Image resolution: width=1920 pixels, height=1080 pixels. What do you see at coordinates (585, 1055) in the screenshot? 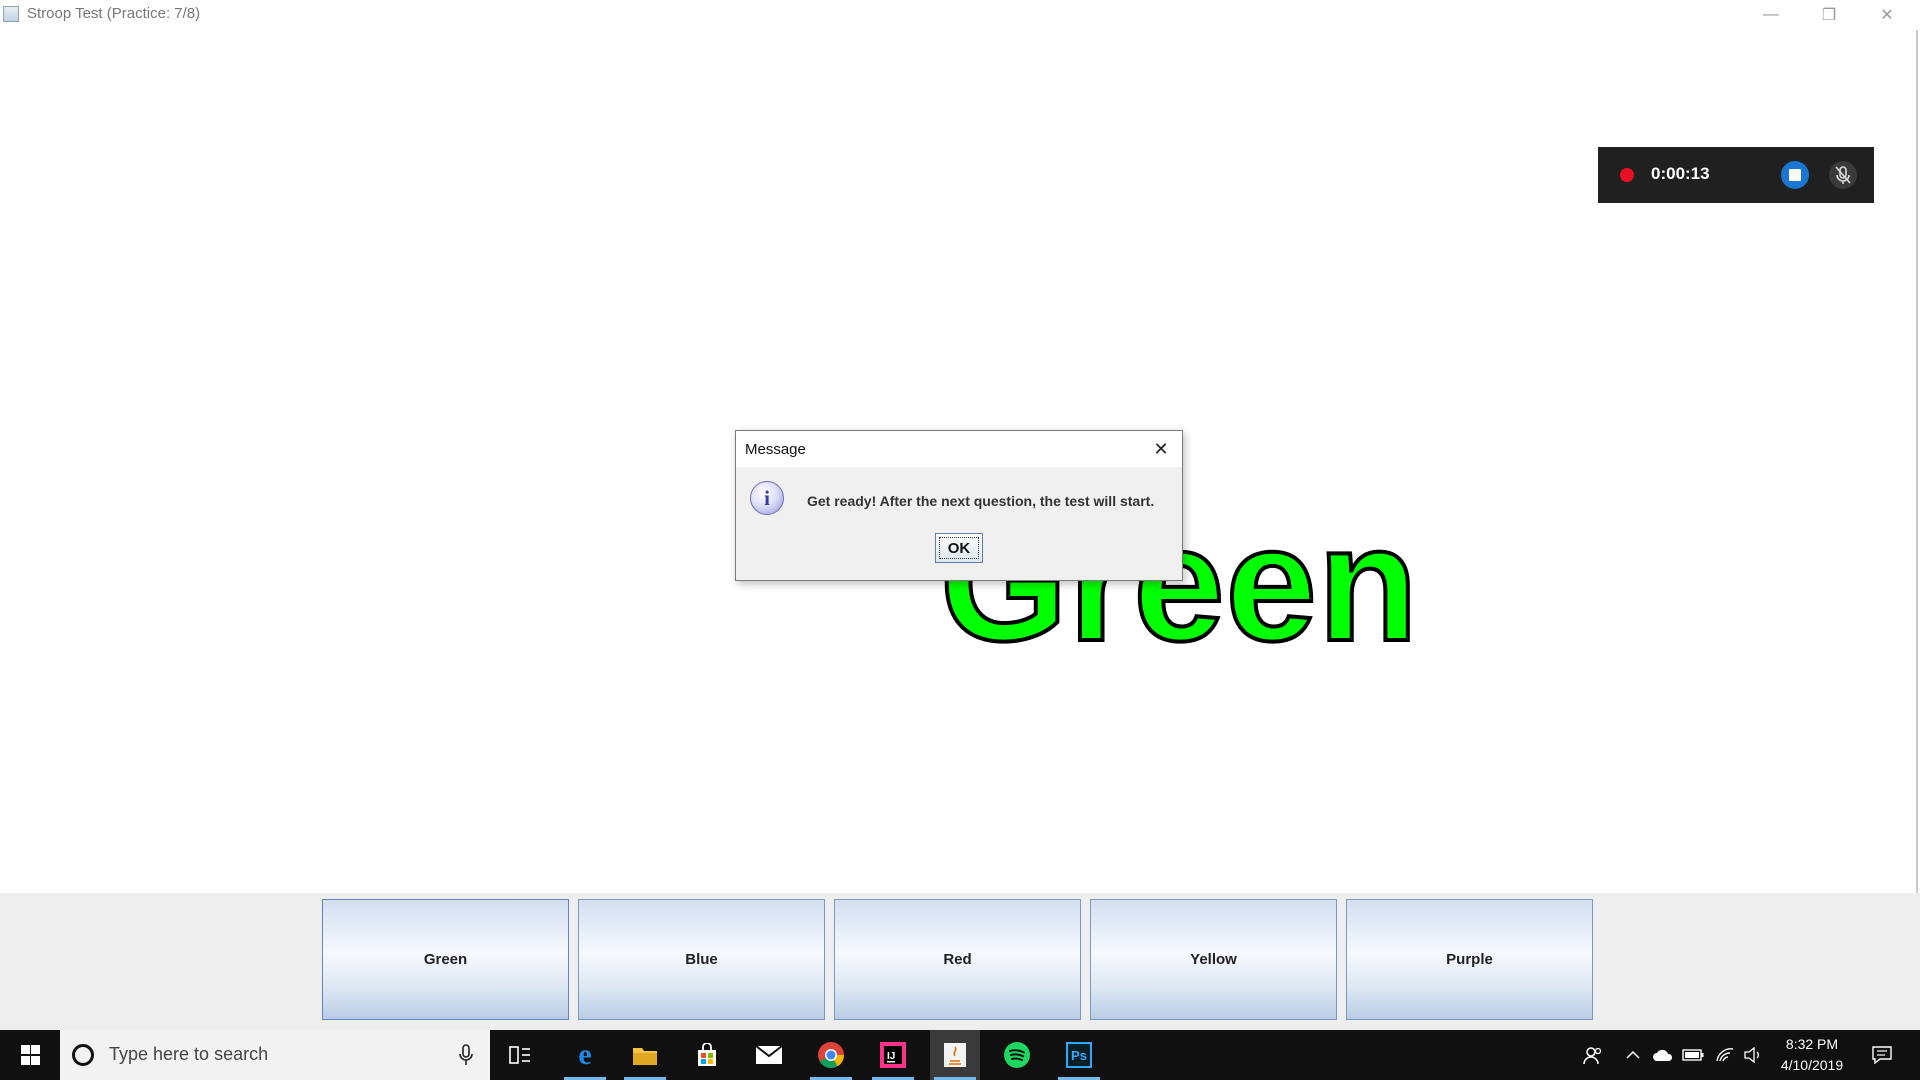
I see `edge-icon: e` at bounding box center [585, 1055].